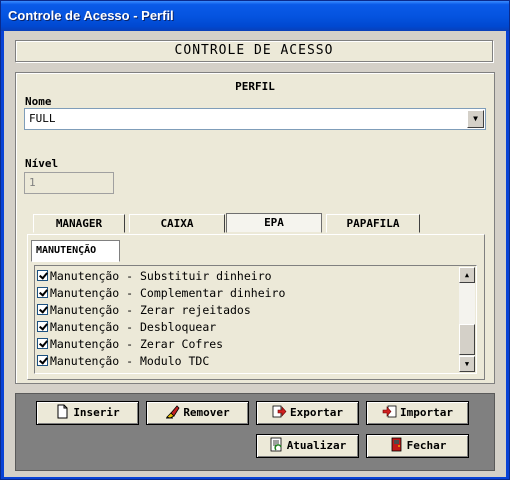  Describe the element at coordinates (279, 411) in the screenshot. I see `export-arrow-icon` at that location.